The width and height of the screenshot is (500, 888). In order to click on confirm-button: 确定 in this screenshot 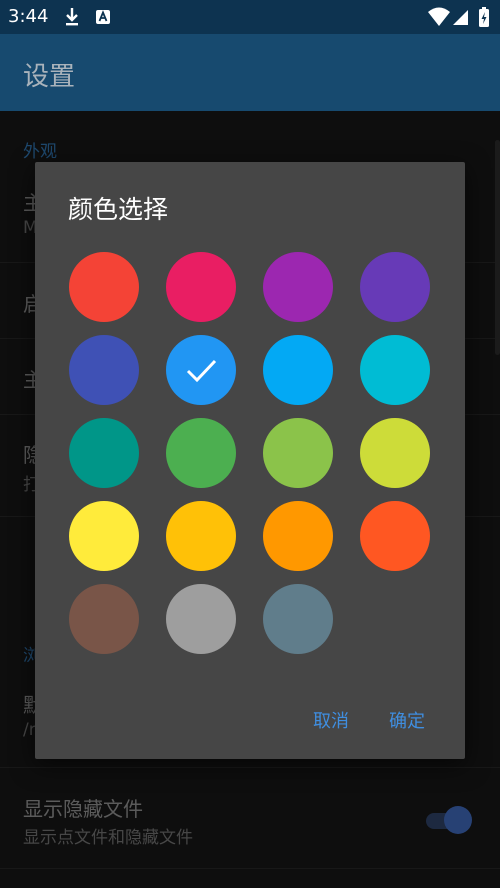, I will do `click(407, 720)`.